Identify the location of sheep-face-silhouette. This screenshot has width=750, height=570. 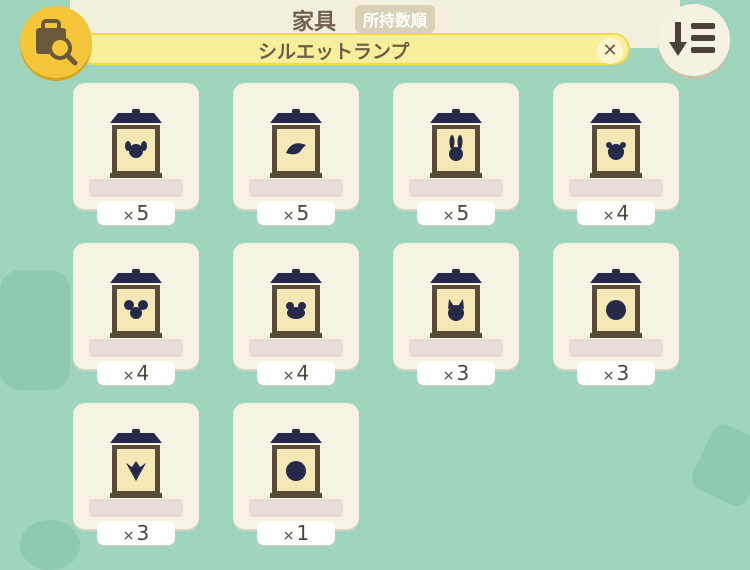
(616, 310).